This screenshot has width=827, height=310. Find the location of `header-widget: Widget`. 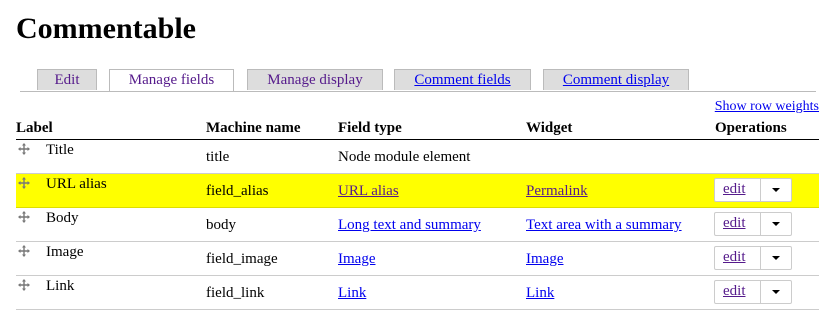

header-widget: Widget is located at coordinates (549, 128).